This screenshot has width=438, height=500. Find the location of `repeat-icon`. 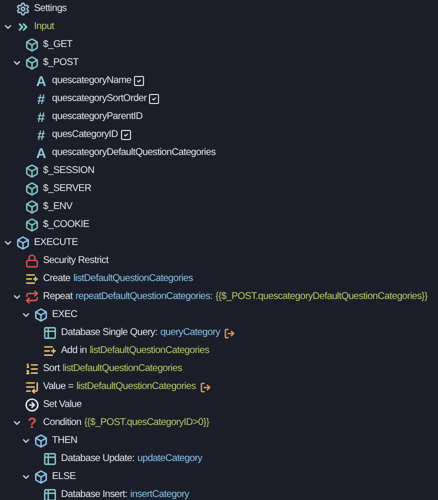

repeat-icon is located at coordinates (32, 297).